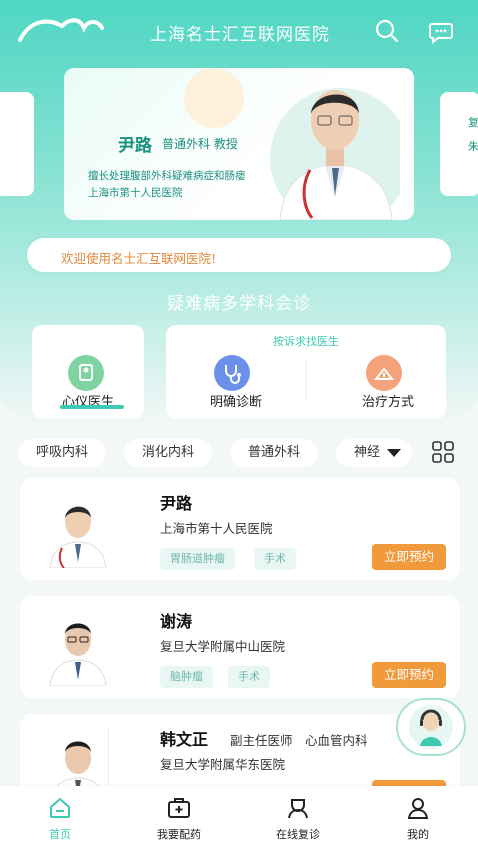 This screenshot has height=850, width=478. I want to click on search-icon, so click(387, 31).